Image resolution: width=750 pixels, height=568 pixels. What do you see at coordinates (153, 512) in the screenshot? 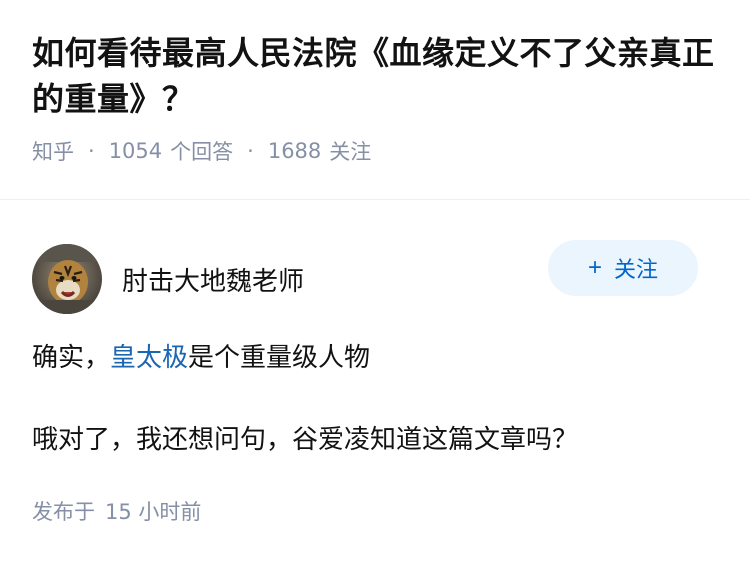
I see `publish-time-value: 15 小时前` at bounding box center [153, 512].